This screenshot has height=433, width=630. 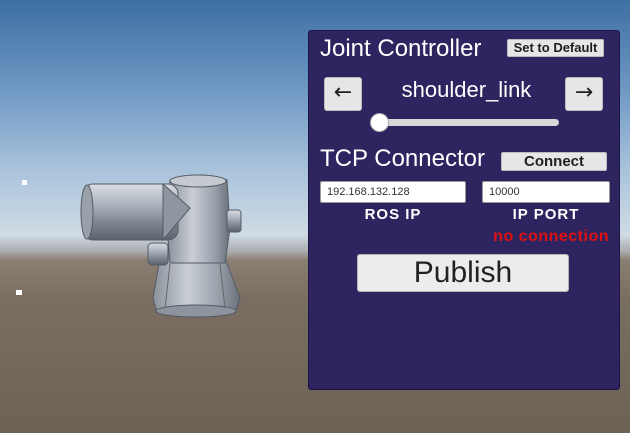 What do you see at coordinates (393, 192) in the screenshot?
I see `ros-ip-input` at bounding box center [393, 192].